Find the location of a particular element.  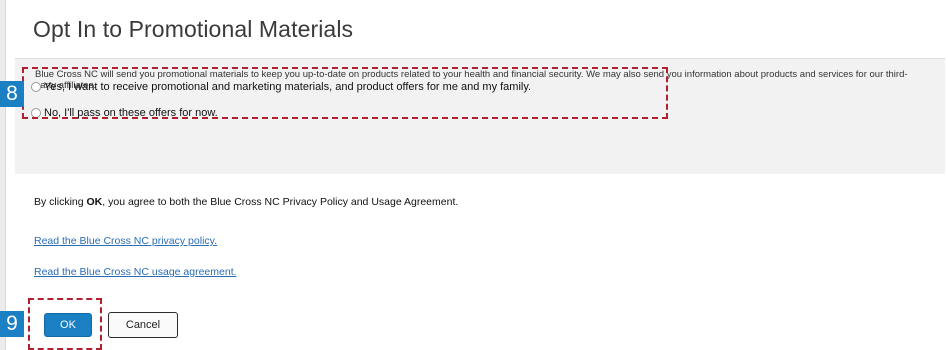

page-title: Opt In to Promotional Materials is located at coordinates (193, 29).